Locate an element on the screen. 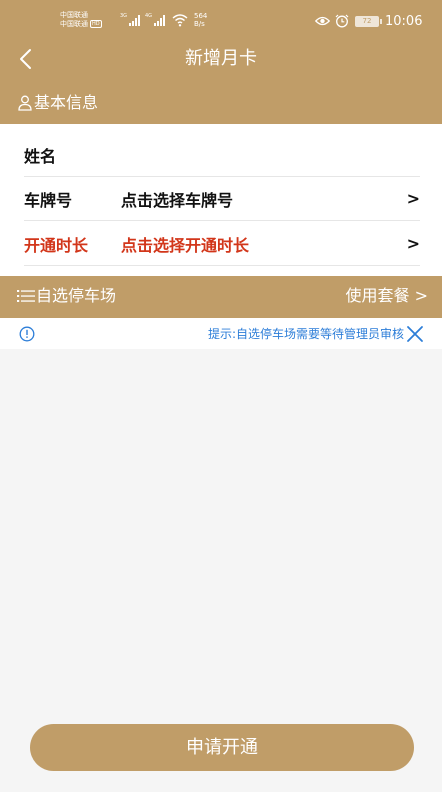  status-bar: 中国联通 中国联通 HD 3G 4G 564 B/s 72 10:06 is located at coordinates (221, 22).